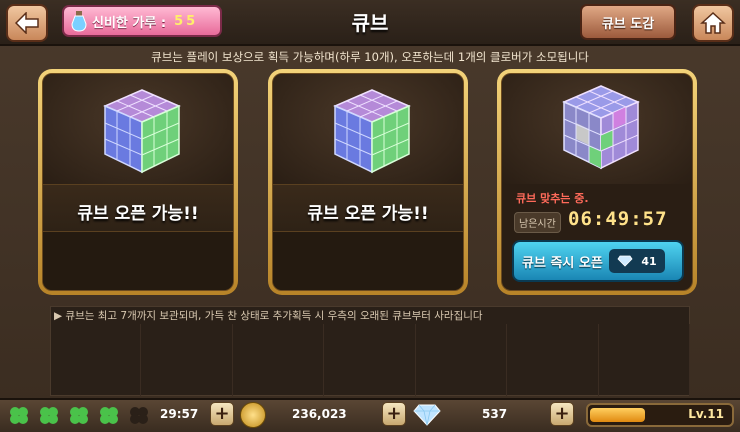 Image resolution: width=740 pixels, height=432 pixels. I want to click on gold-coin-icon, so click(253, 415).